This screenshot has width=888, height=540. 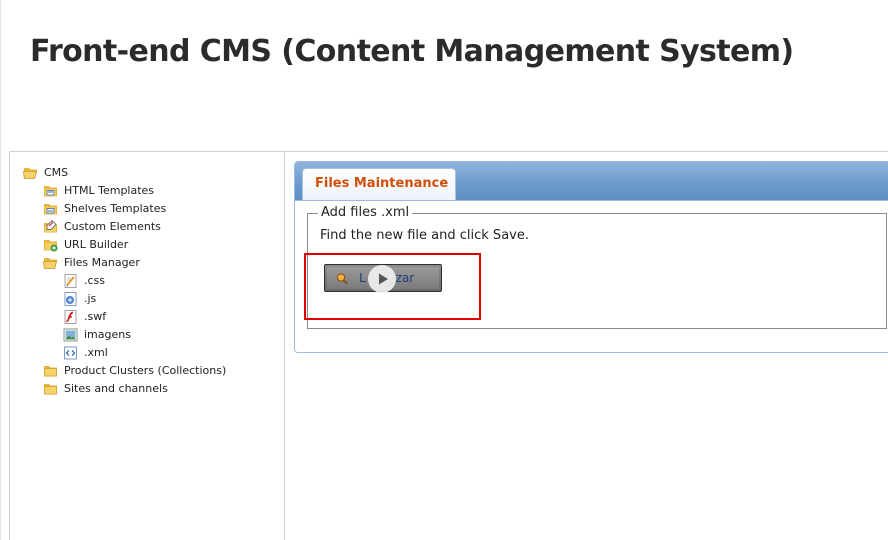 I want to click on browse-button: Lzar, so click(x=383, y=278).